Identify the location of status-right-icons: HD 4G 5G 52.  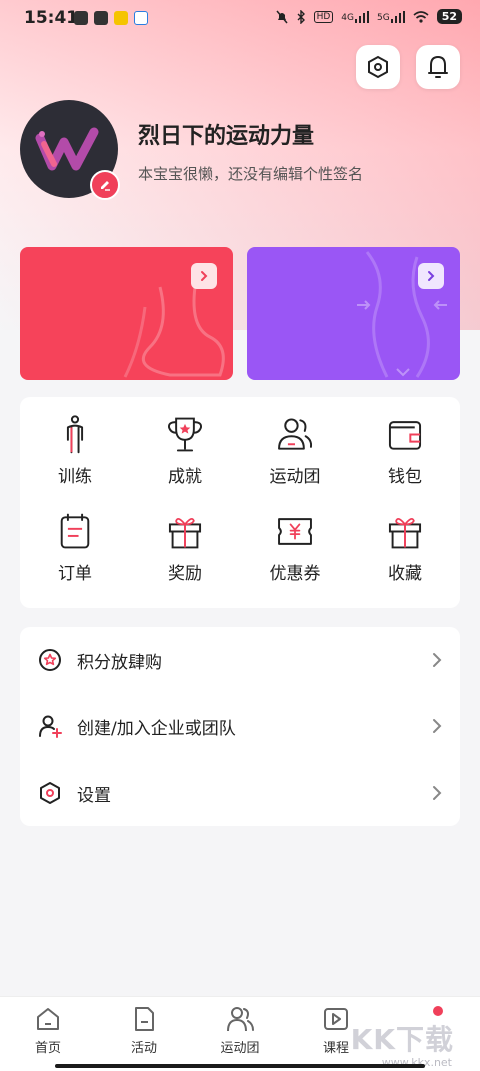
(369, 16).